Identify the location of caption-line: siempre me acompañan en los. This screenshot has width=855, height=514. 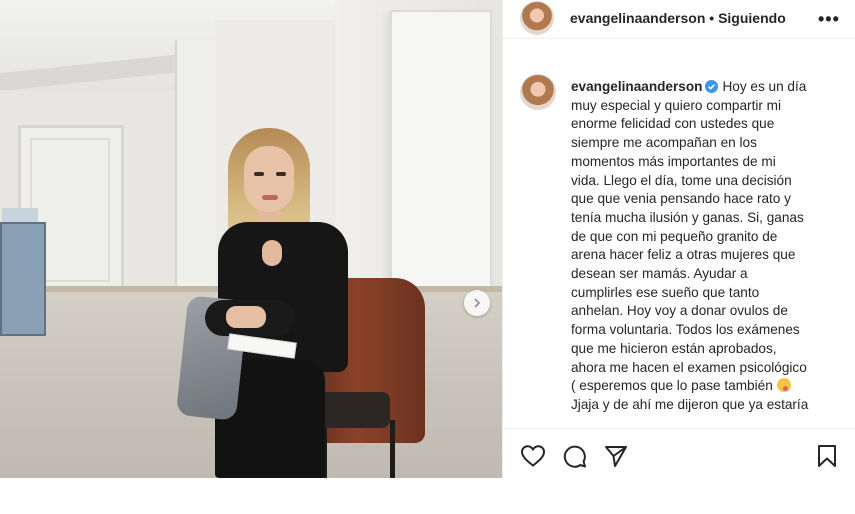
(664, 143).